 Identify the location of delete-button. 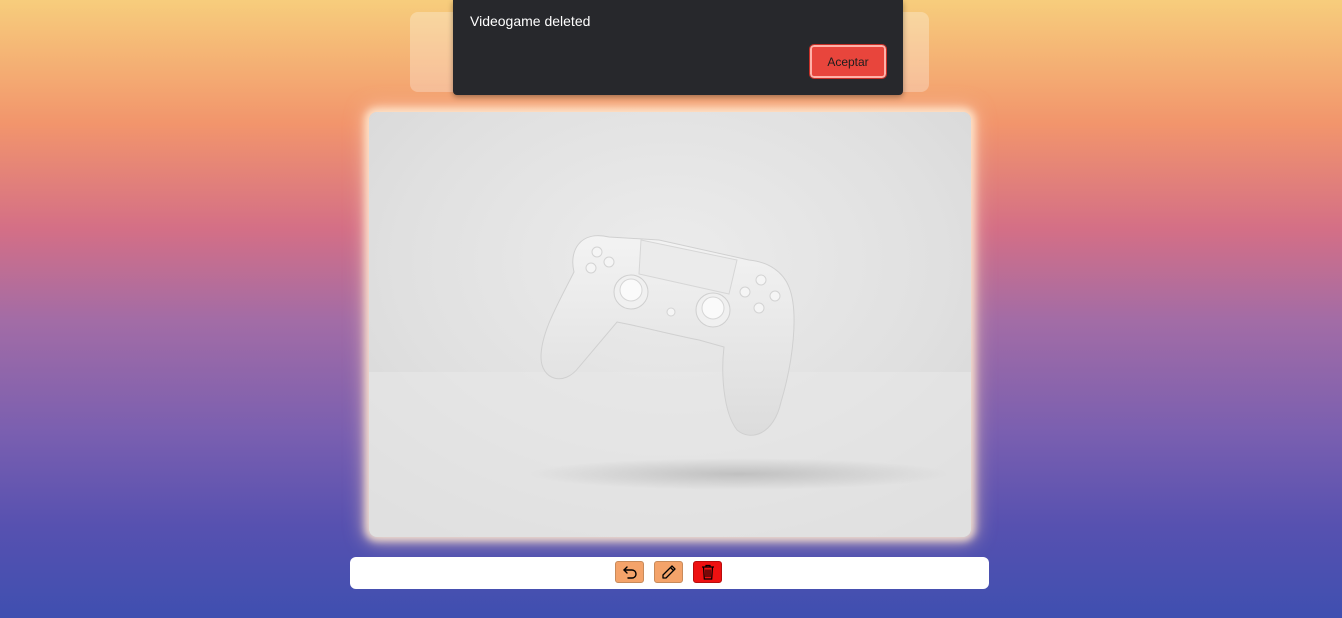
(707, 572).